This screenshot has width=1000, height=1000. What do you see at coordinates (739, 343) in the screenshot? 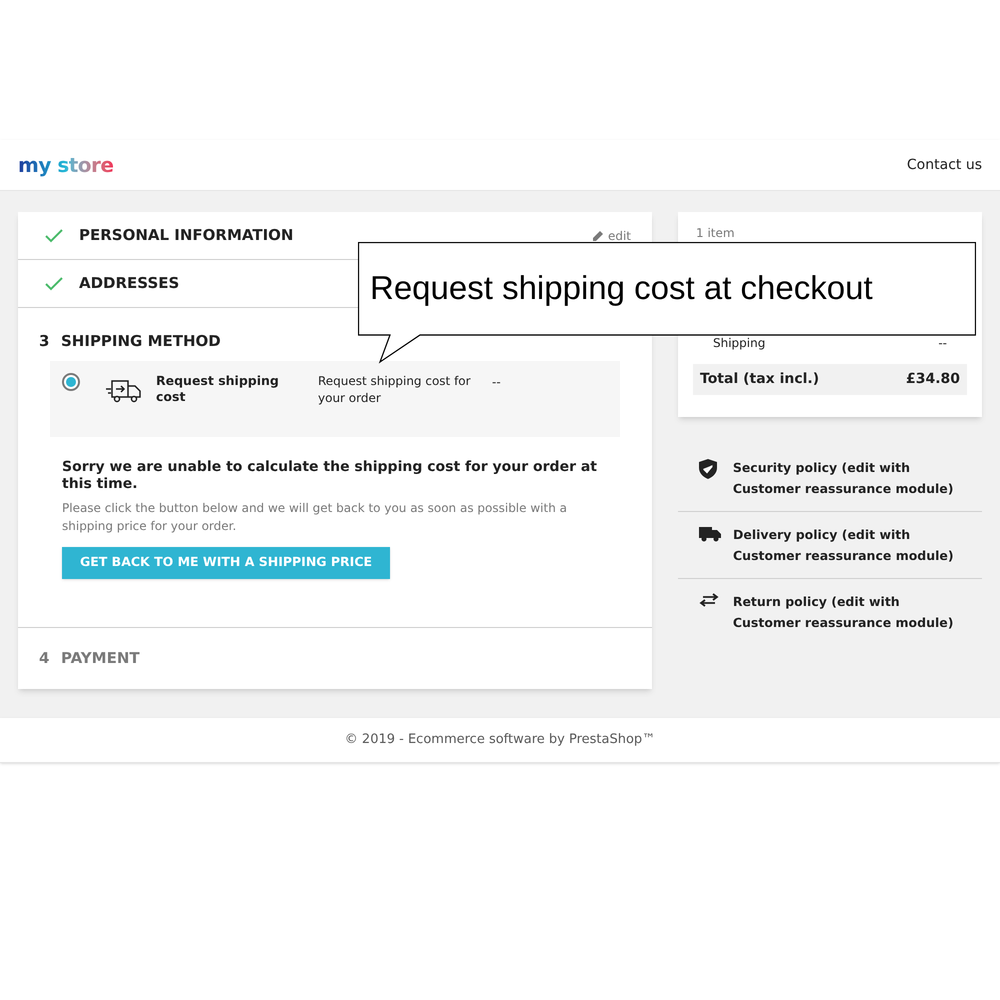
I see `shipping-label: Shipping` at bounding box center [739, 343].